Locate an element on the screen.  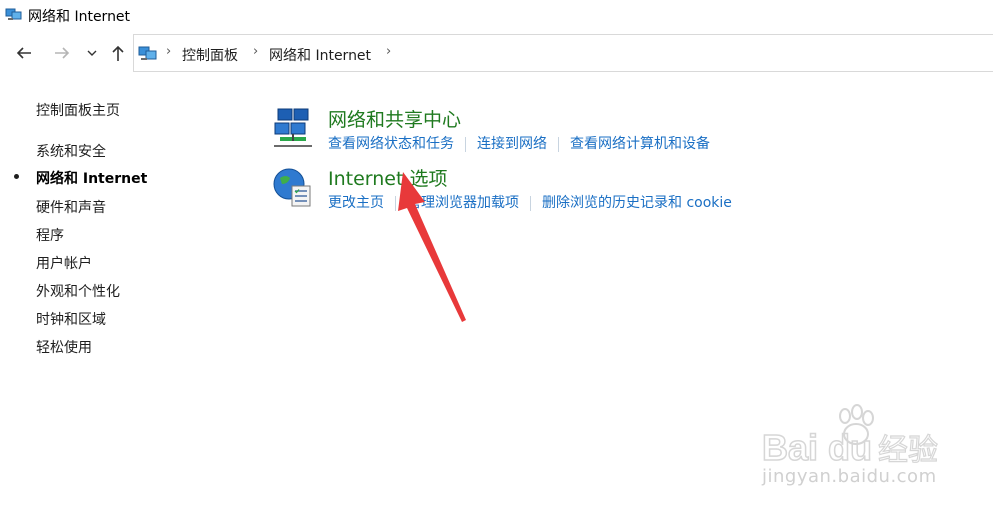
breadcrumb-control-panel: 控制面板 is located at coordinates (210, 55).